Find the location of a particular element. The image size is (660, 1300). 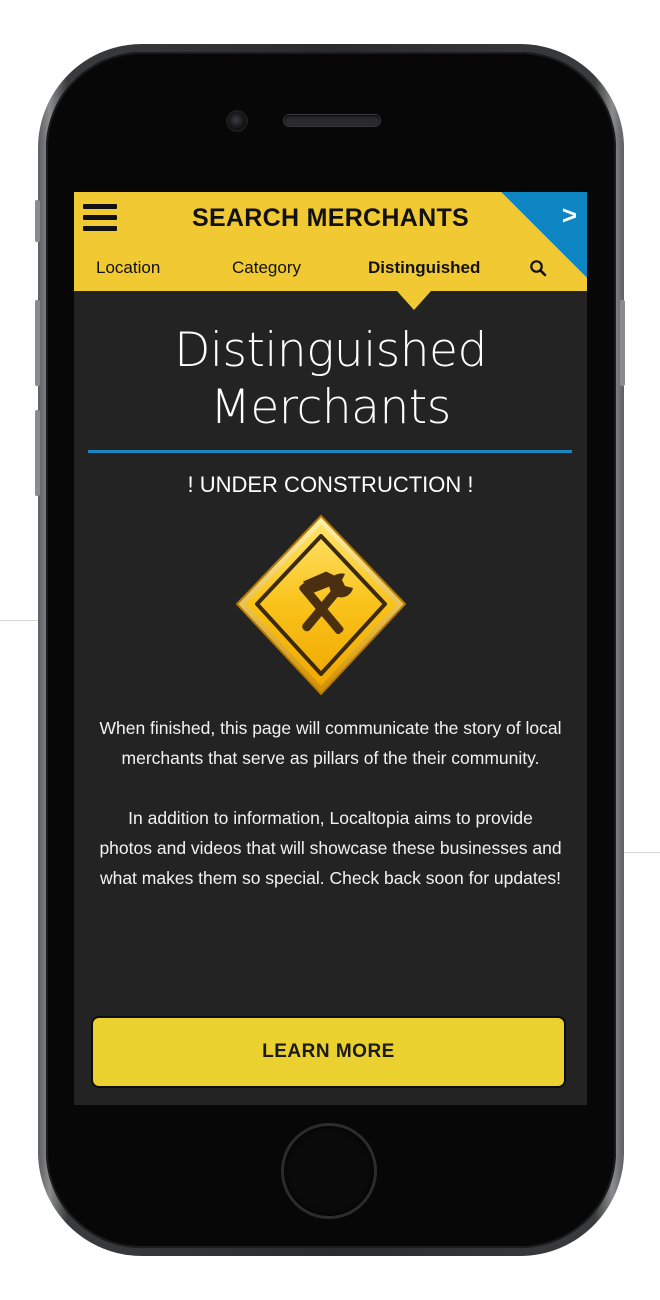

learn-more-button: LEARN MORE is located at coordinates (328, 1052).